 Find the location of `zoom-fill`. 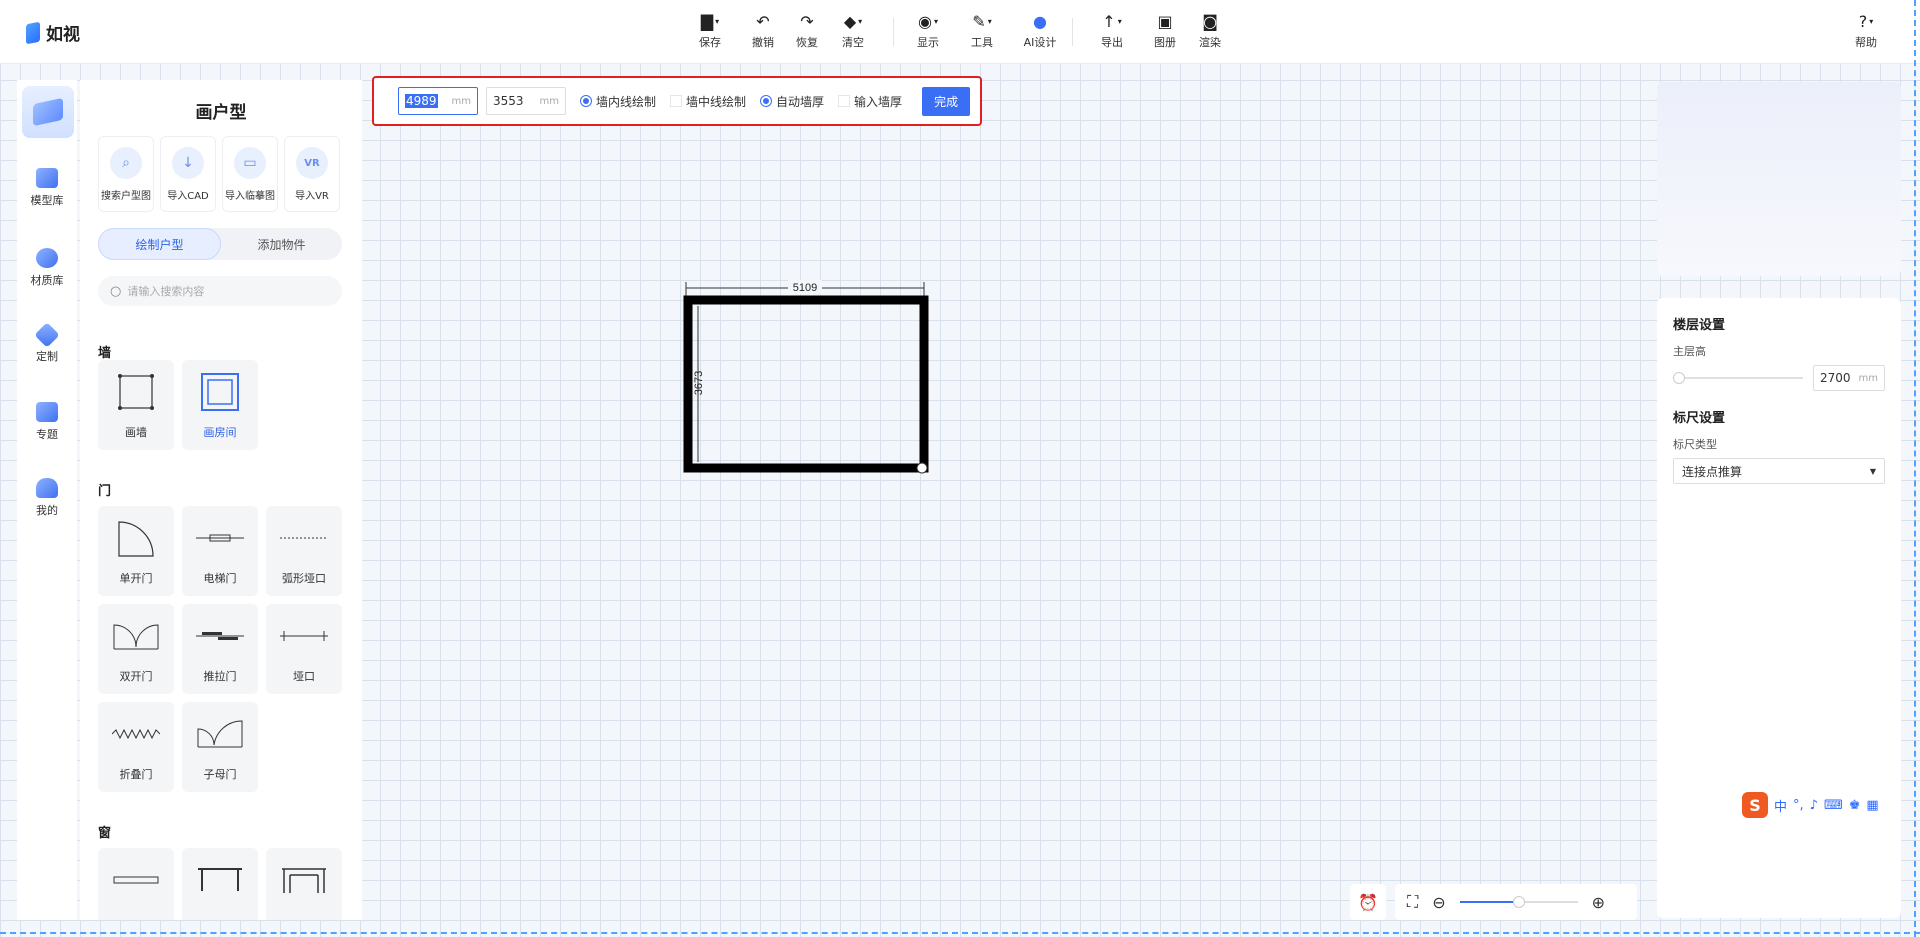

zoom-fill is located at coordinates (1489, 902).